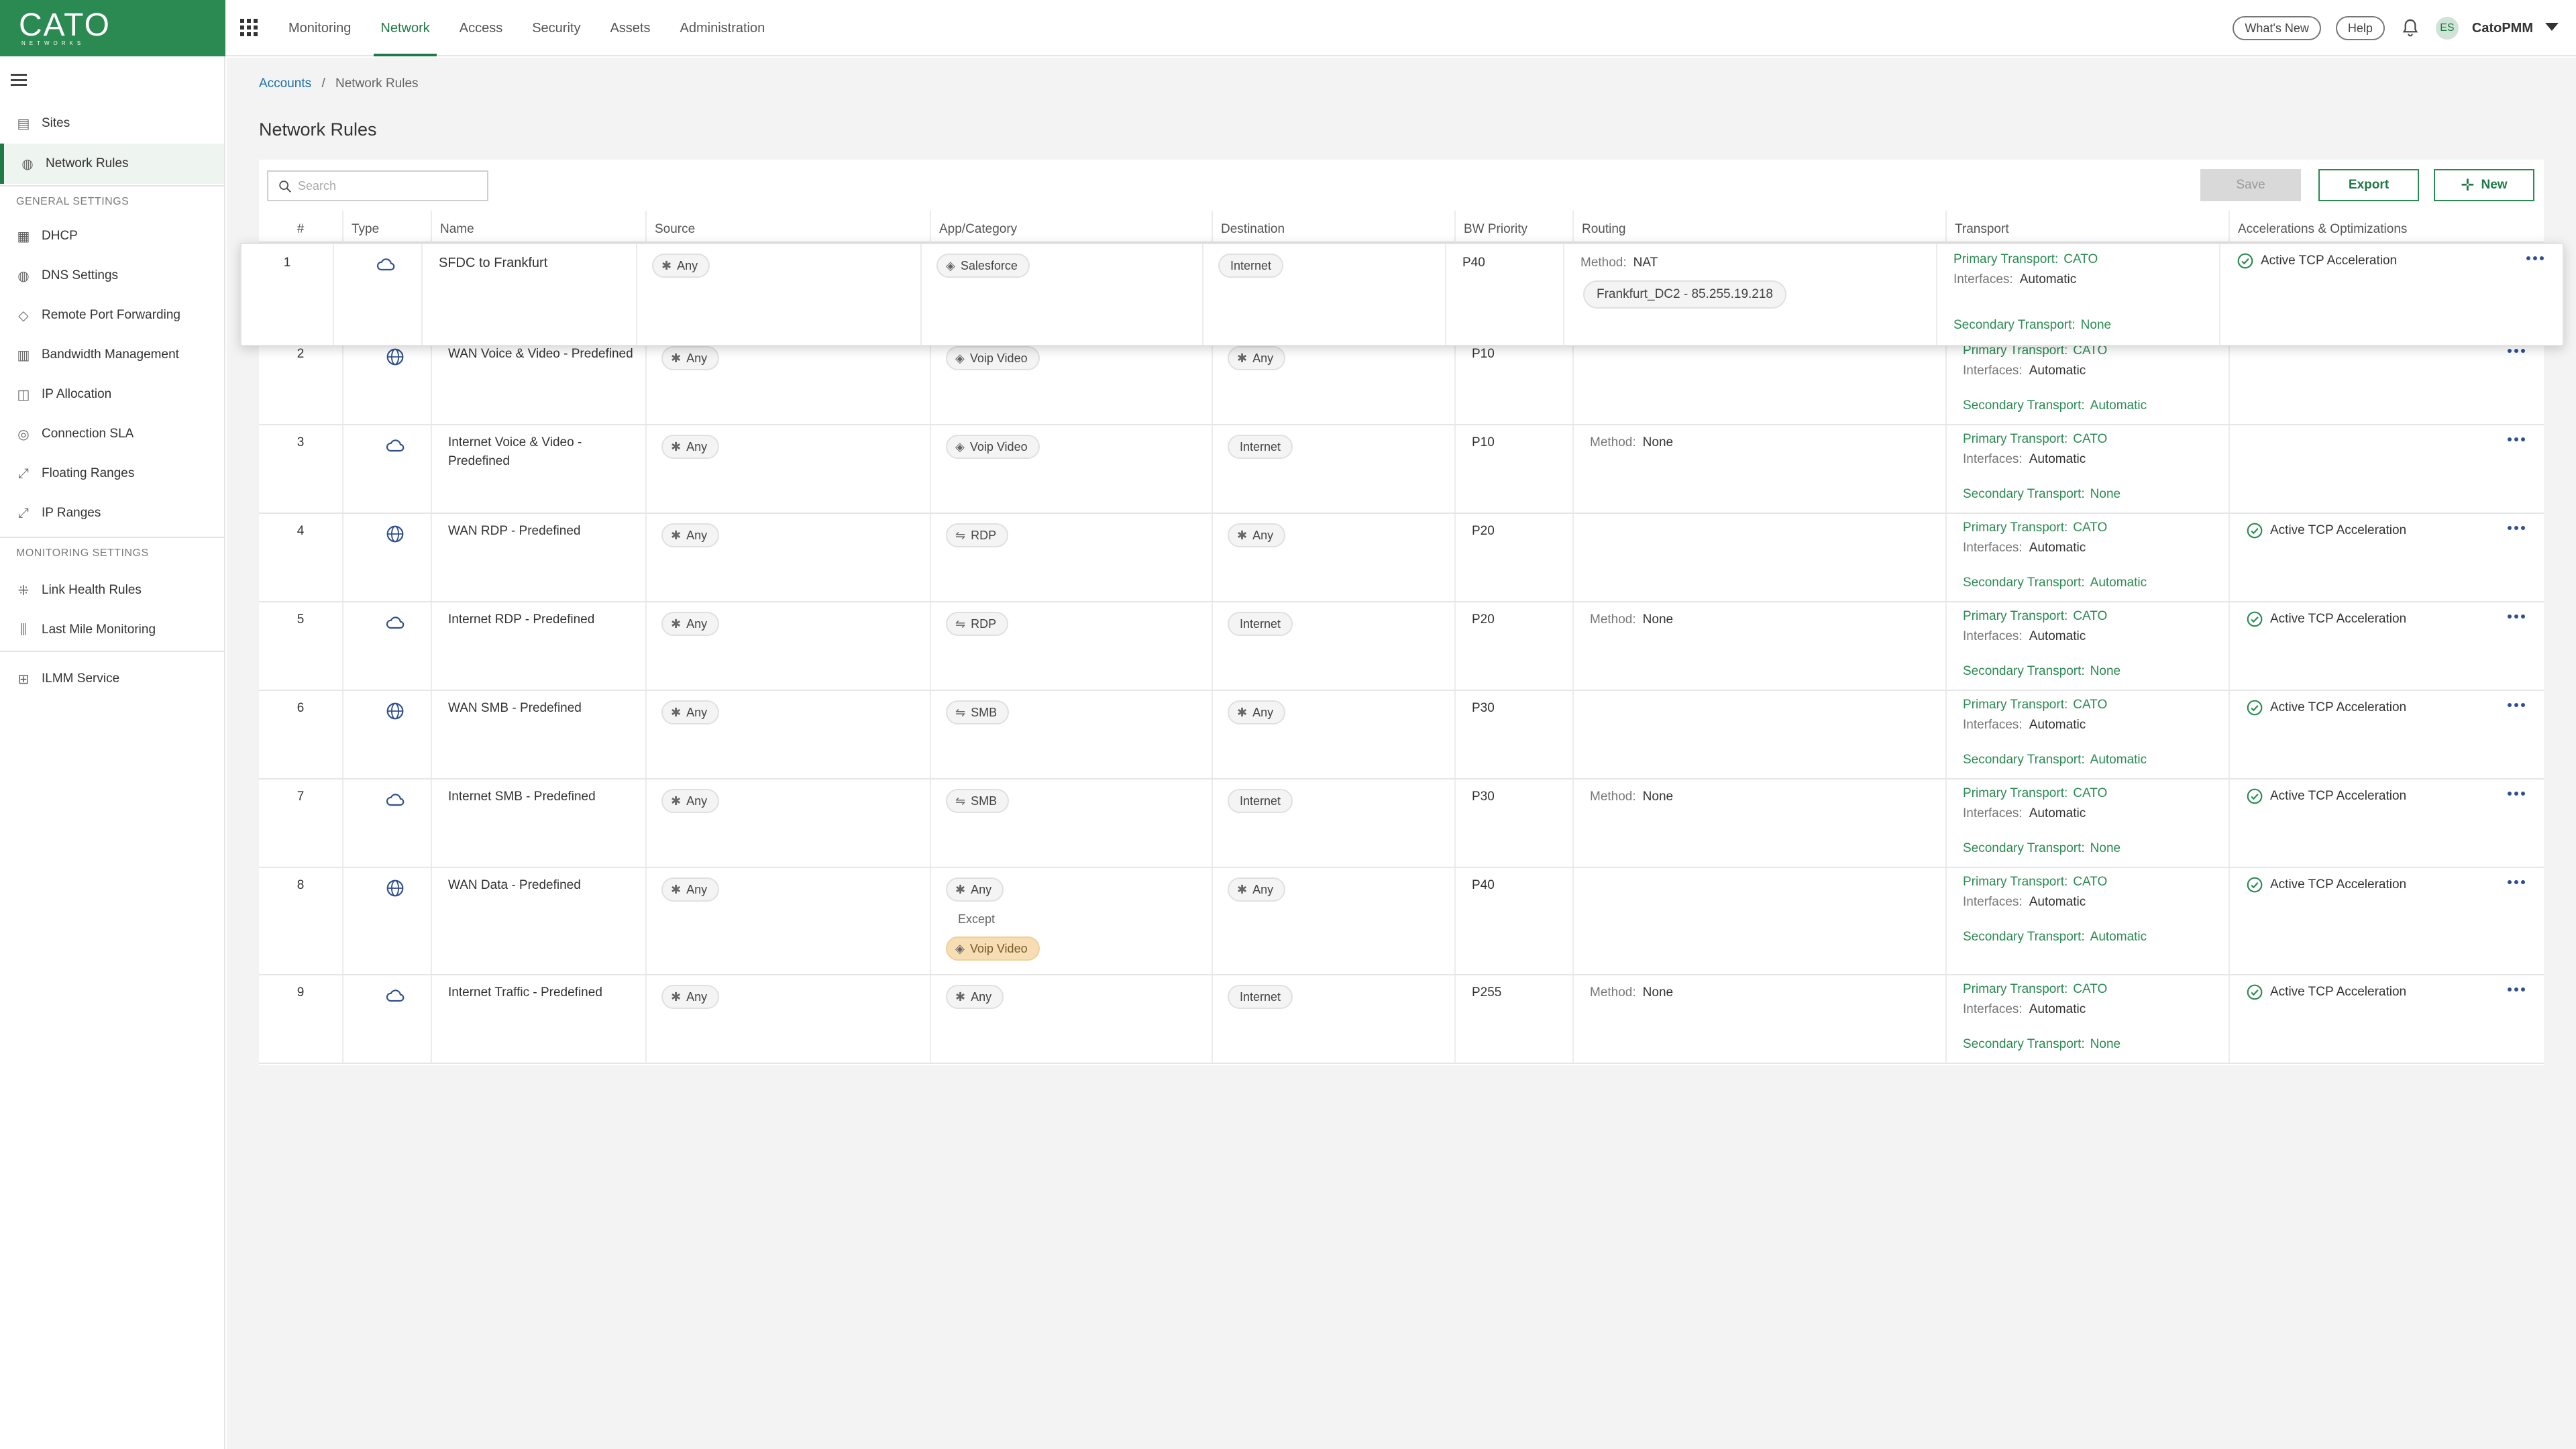 The image size is (2576, 1449). Describe the element at coordinates (112, 473) in the screenshot. I see `sidebar-item-floating-ranges: ⤢ Floating Ranges` at that location.